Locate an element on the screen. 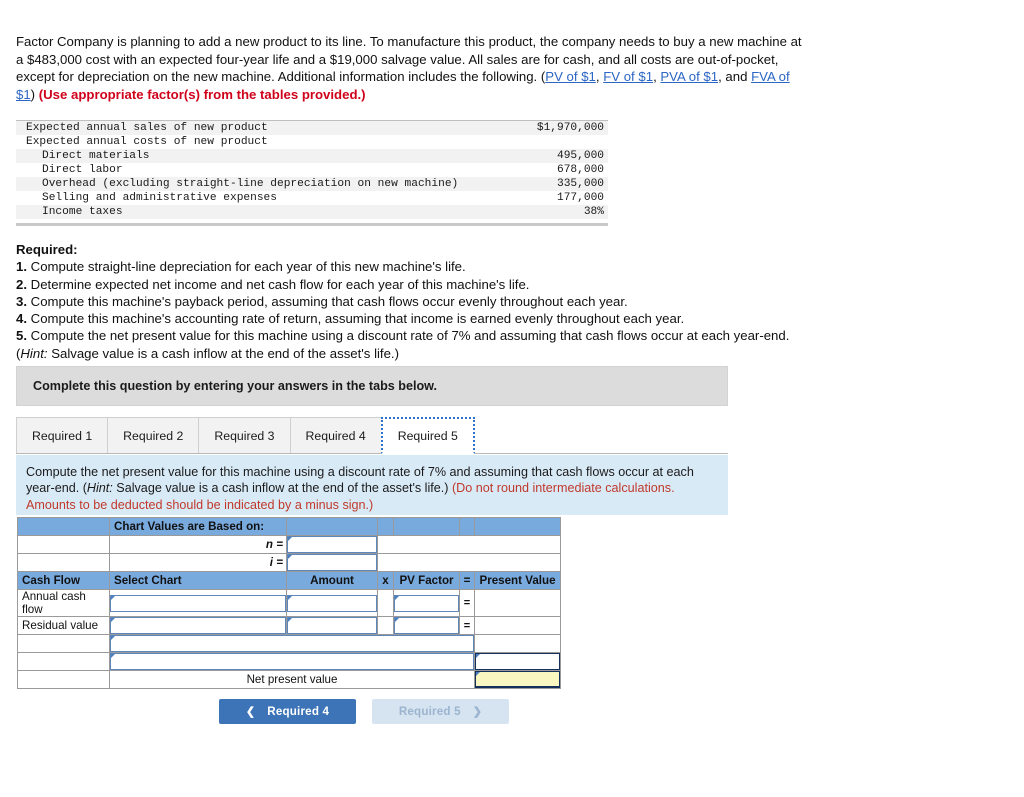 The height and width of the screenshot is (797, 1024). facts-row-label: Direct labor is located at coordinates (82, 170).